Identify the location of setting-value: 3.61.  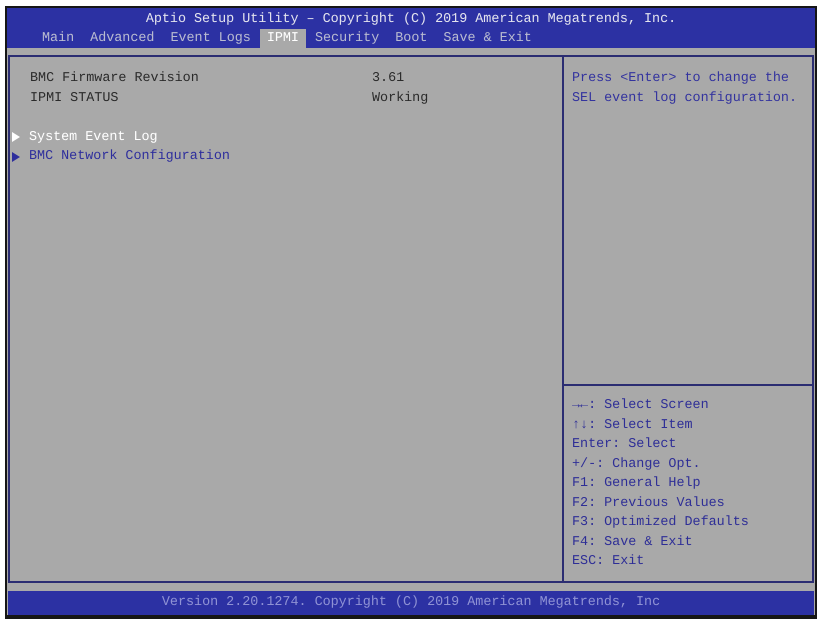
(388, 79).